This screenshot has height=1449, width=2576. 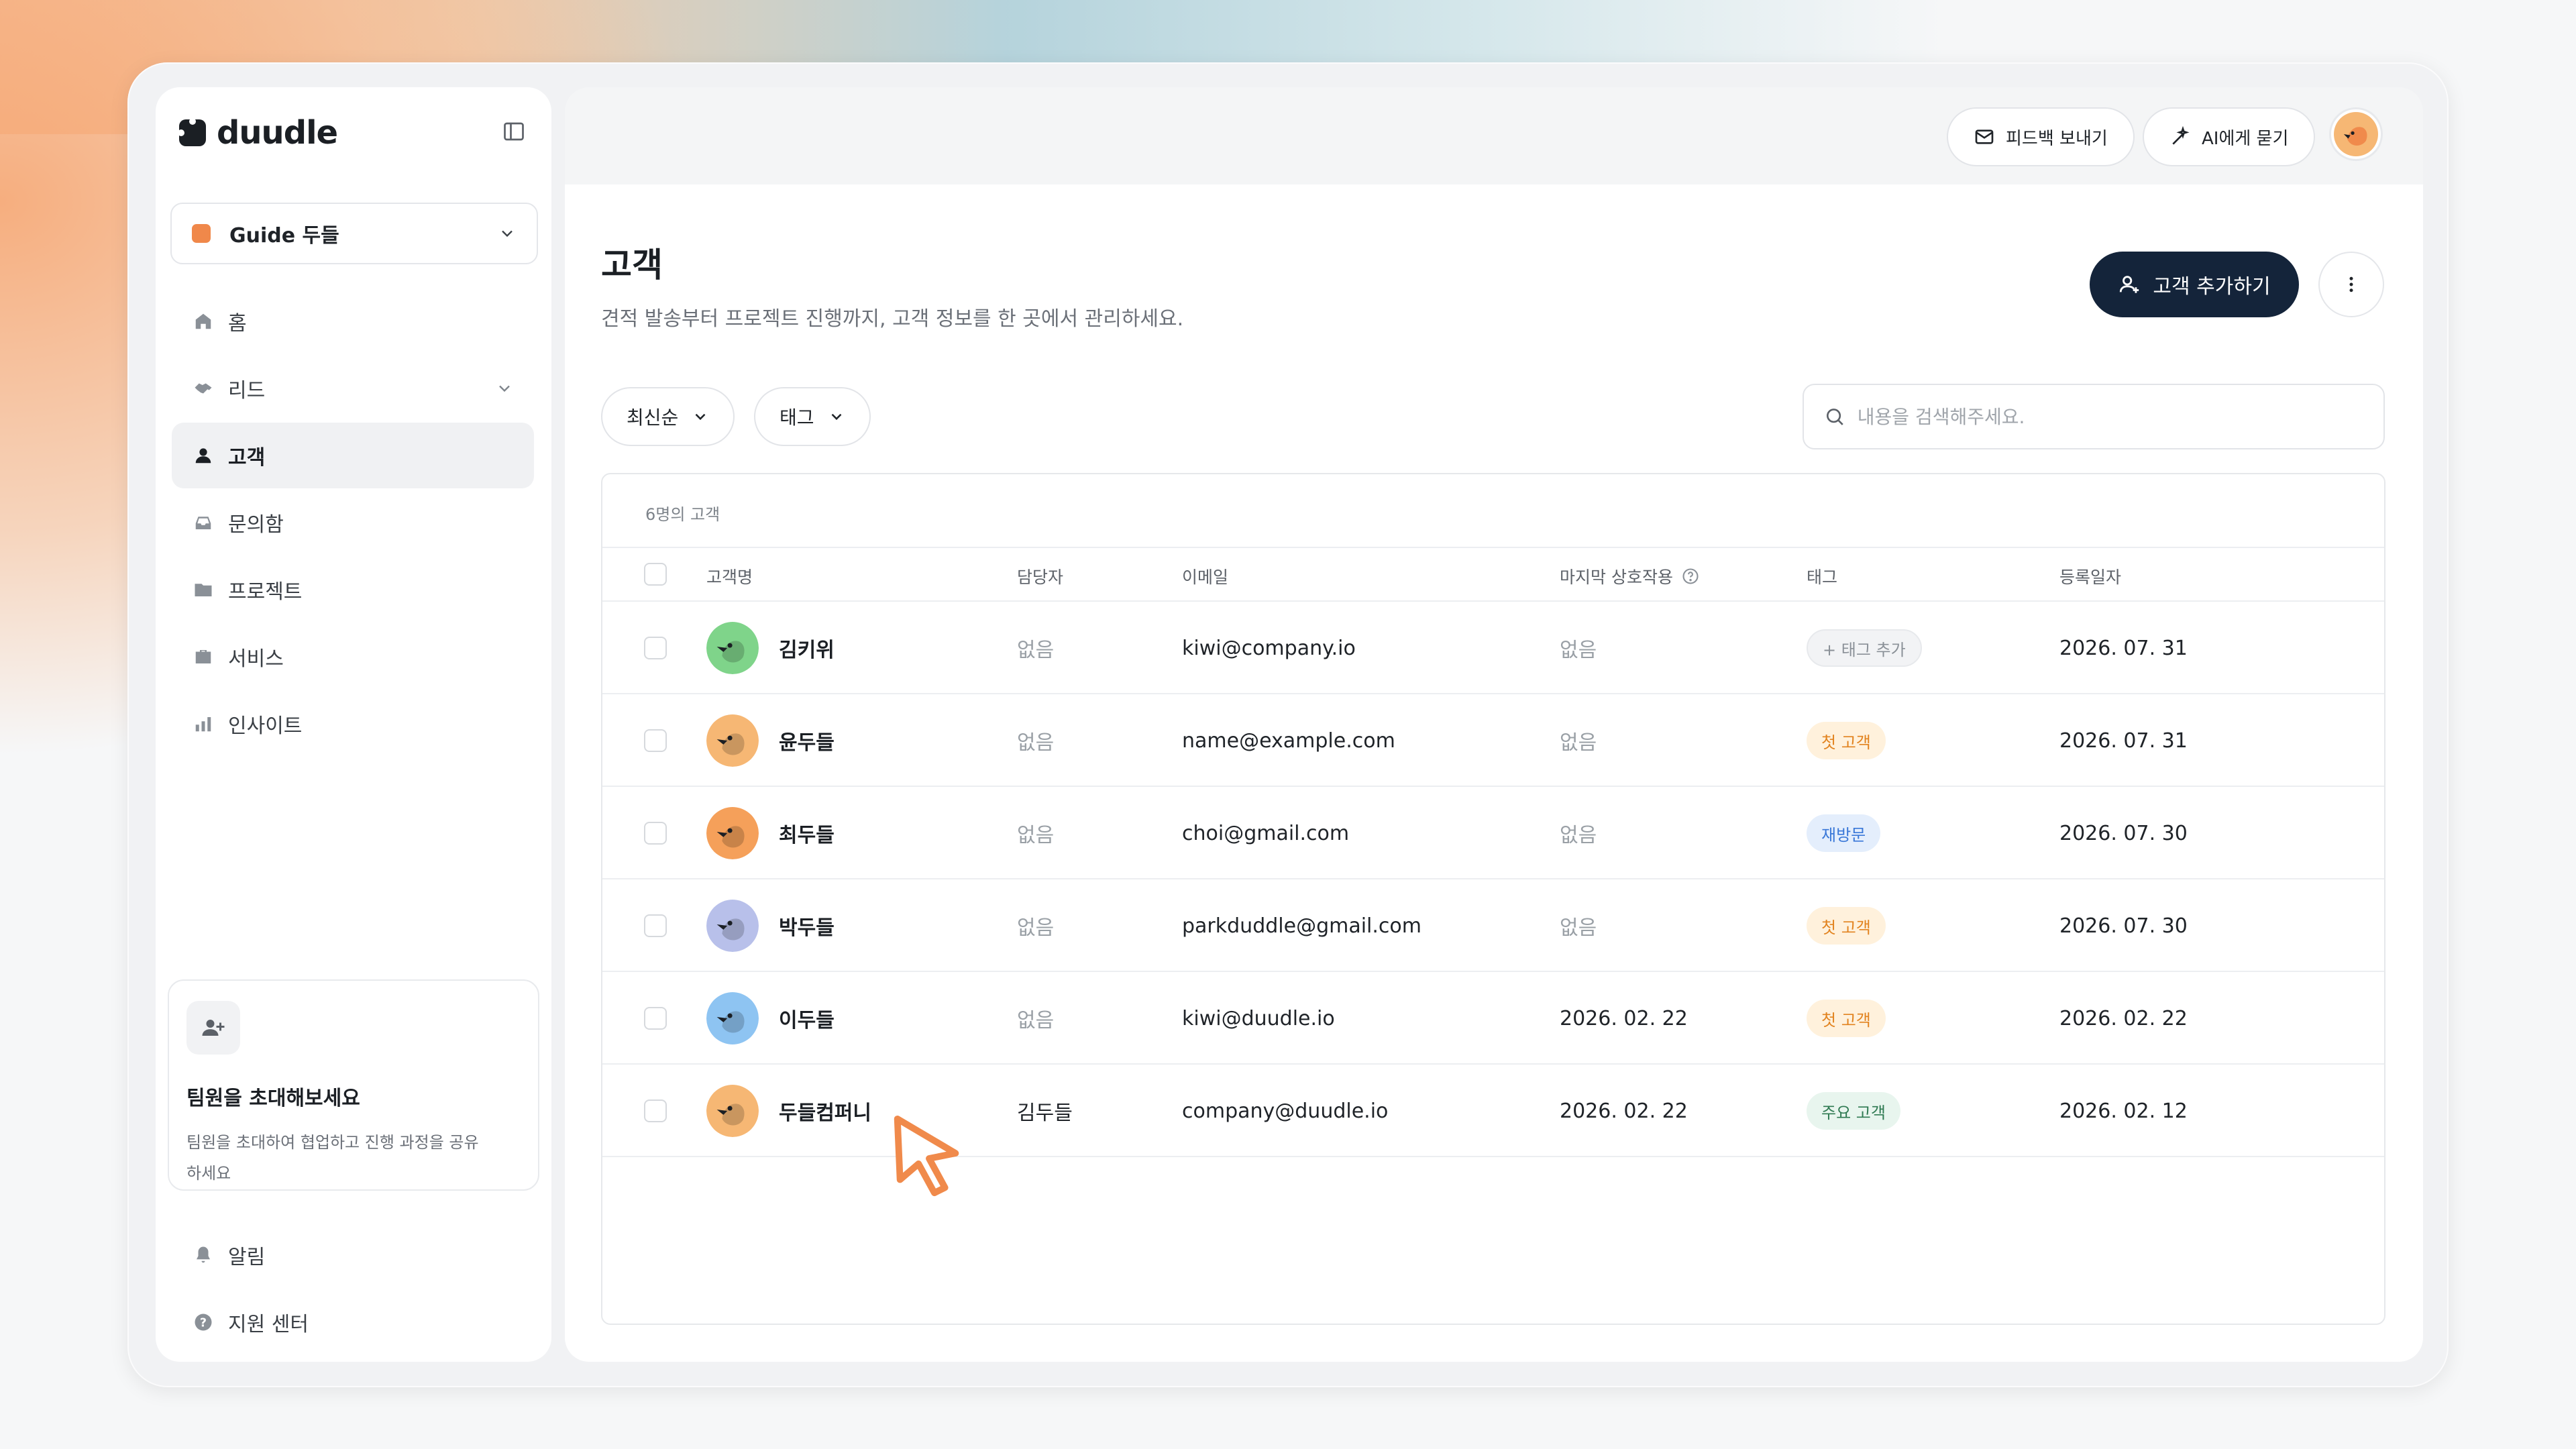 What do you see at coordinates (1690, 576) in the screenshot?
I see `help-circle-icon` at bounding box center [1690, 576].